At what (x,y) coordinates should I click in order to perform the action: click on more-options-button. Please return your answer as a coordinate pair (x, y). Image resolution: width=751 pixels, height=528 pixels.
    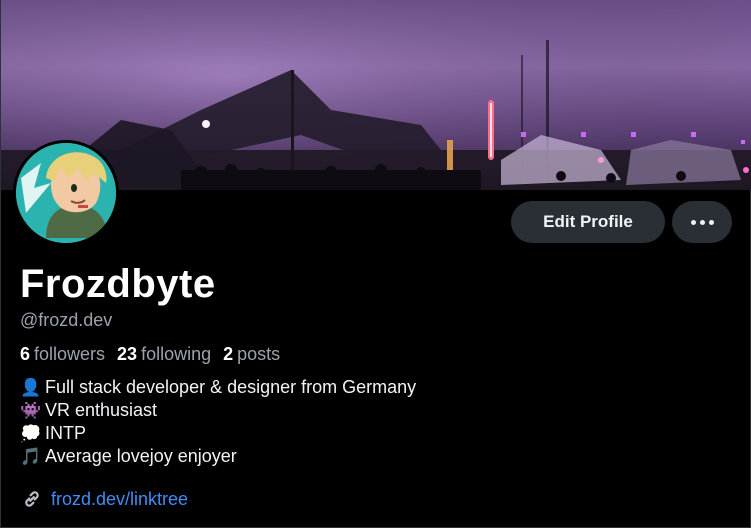
    Looking at the image, I should click on (702, 222).